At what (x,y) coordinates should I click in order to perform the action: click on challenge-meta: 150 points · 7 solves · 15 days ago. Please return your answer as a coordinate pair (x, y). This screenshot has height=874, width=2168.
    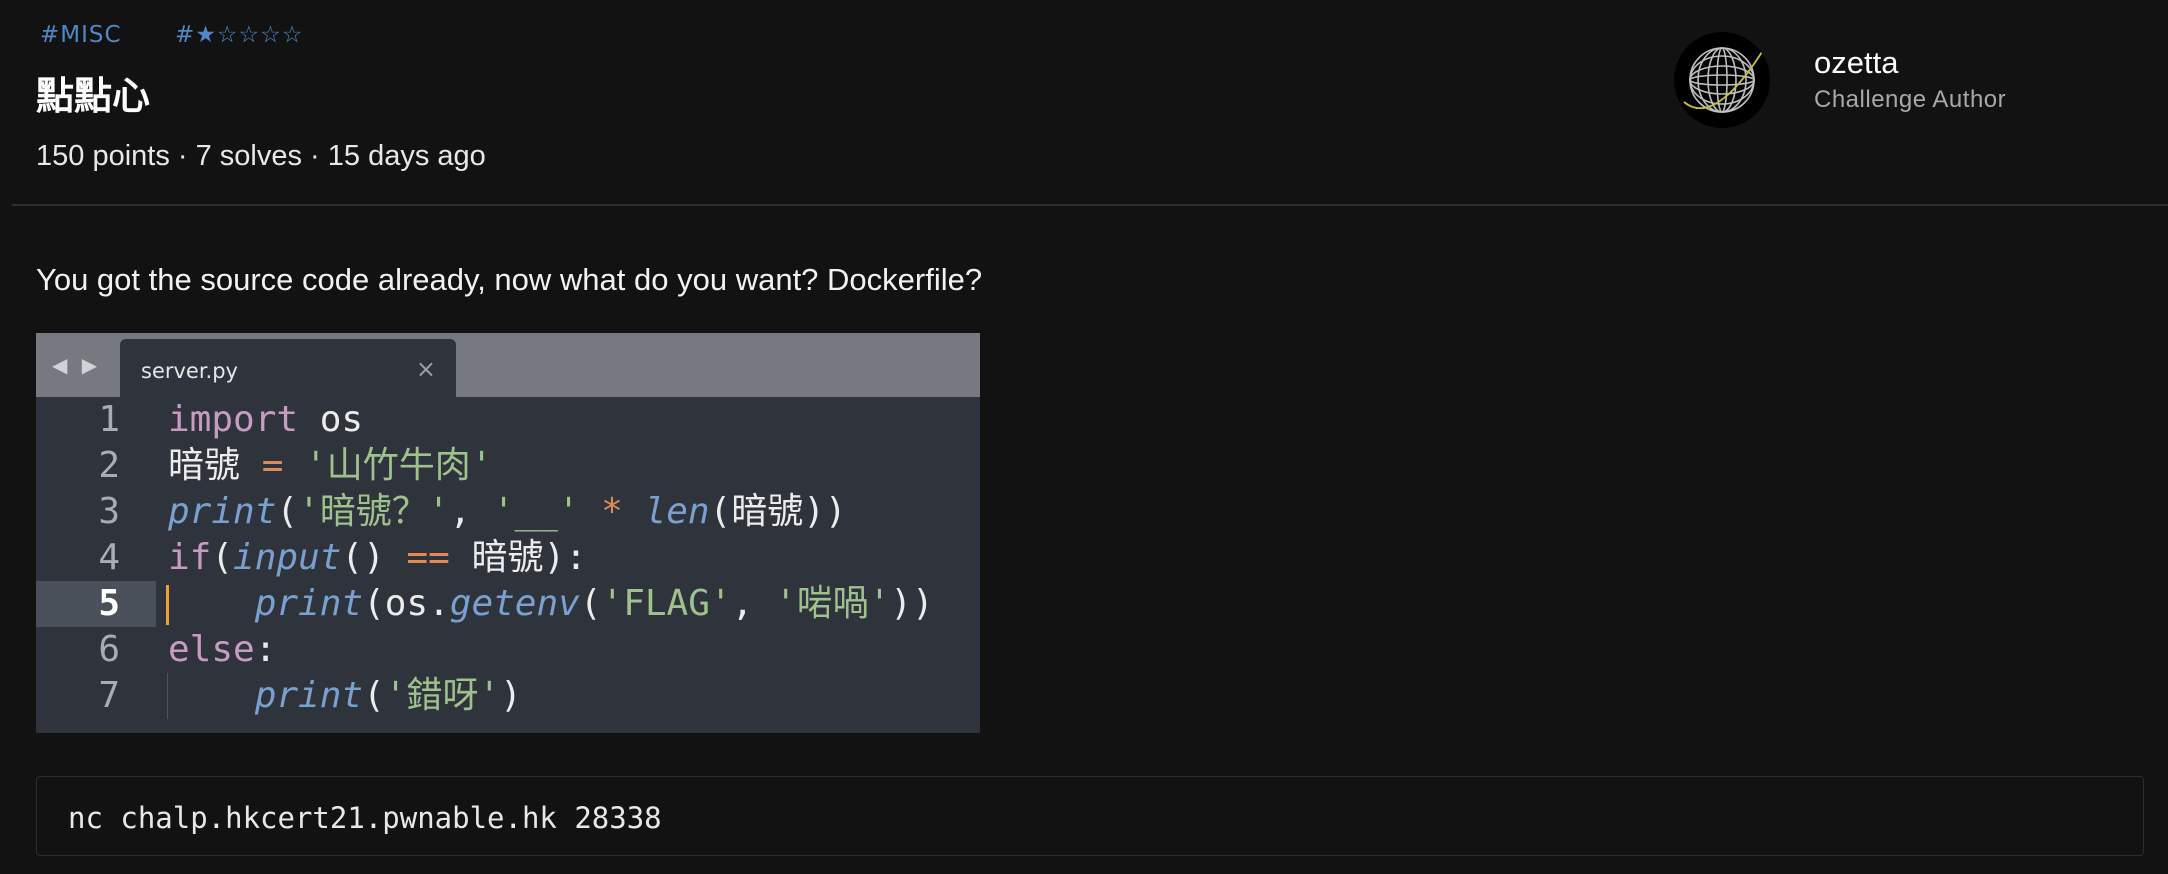
    Looking at the image, I should click on (261, 156).